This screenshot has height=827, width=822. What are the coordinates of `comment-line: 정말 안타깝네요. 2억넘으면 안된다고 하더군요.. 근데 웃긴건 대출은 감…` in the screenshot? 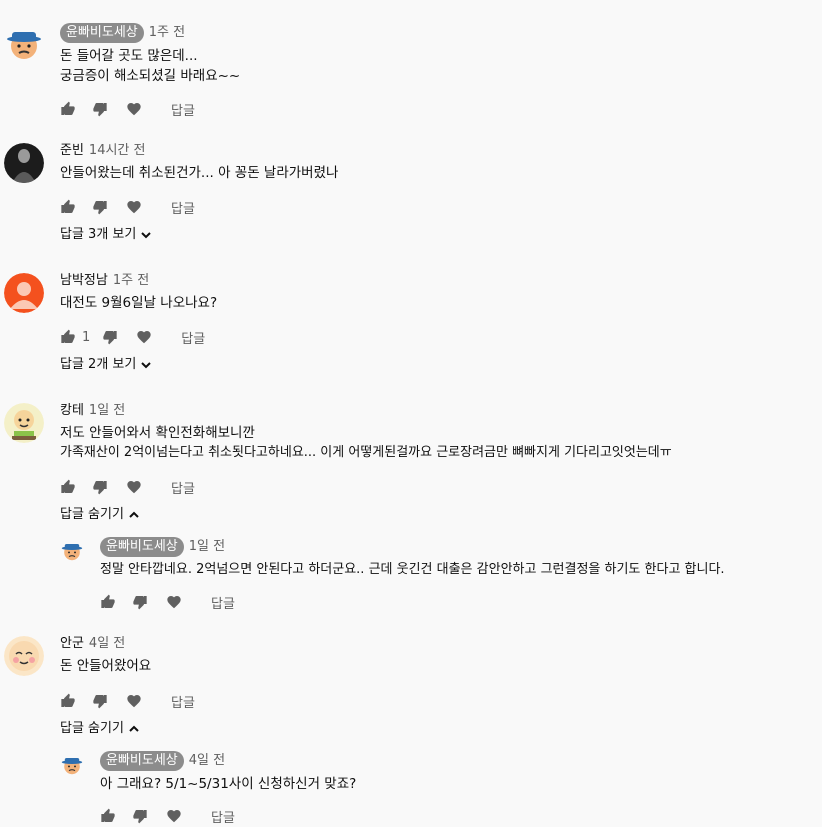 It's located at (412, 569).